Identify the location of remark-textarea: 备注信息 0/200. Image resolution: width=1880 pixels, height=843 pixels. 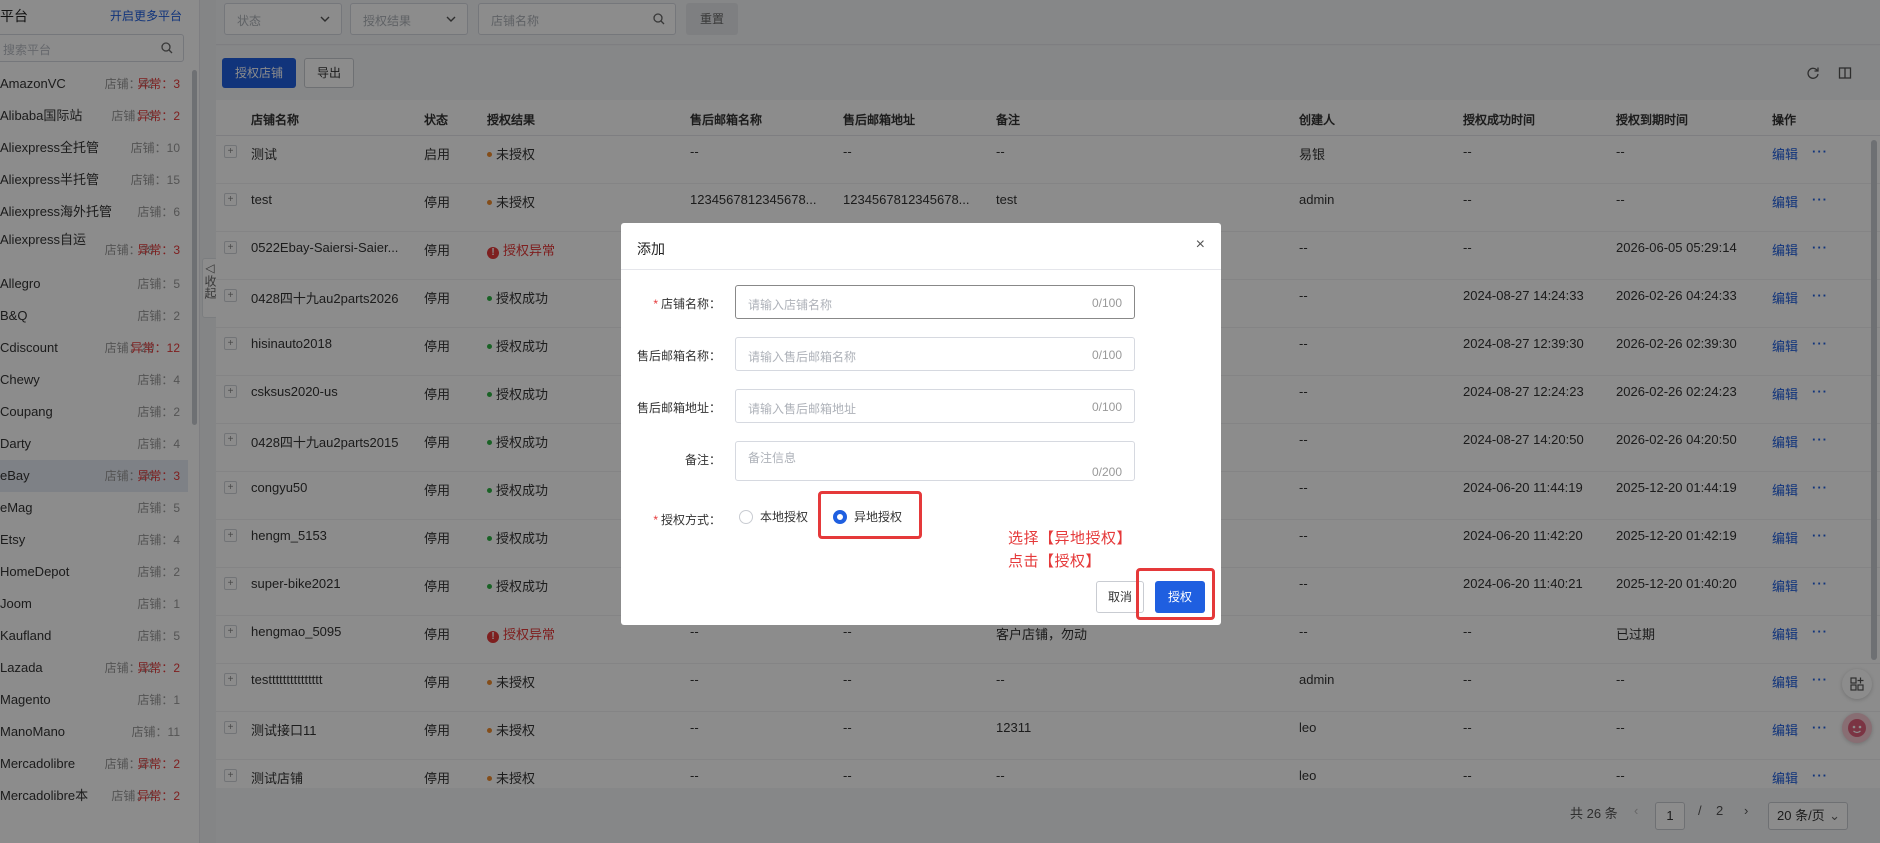
(935, 461).